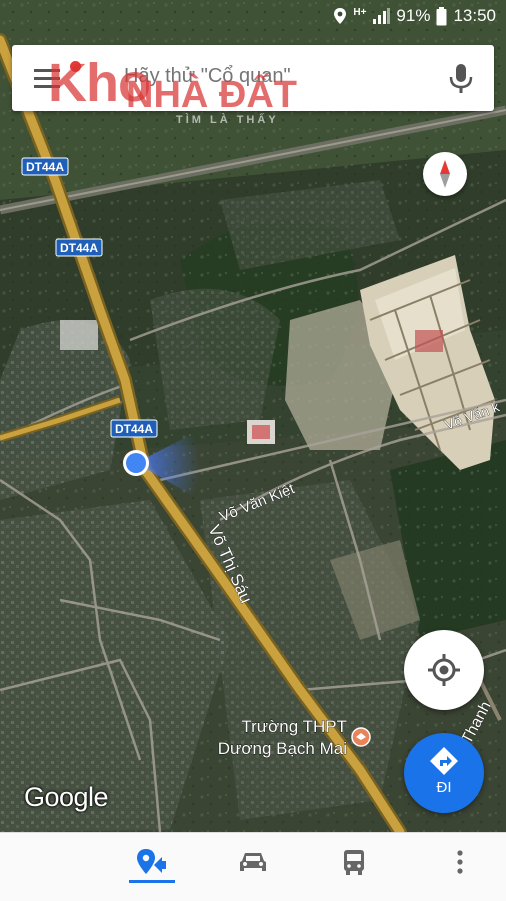 The image size is (506, 901). I want to click on more-menu, so click(460, 862).